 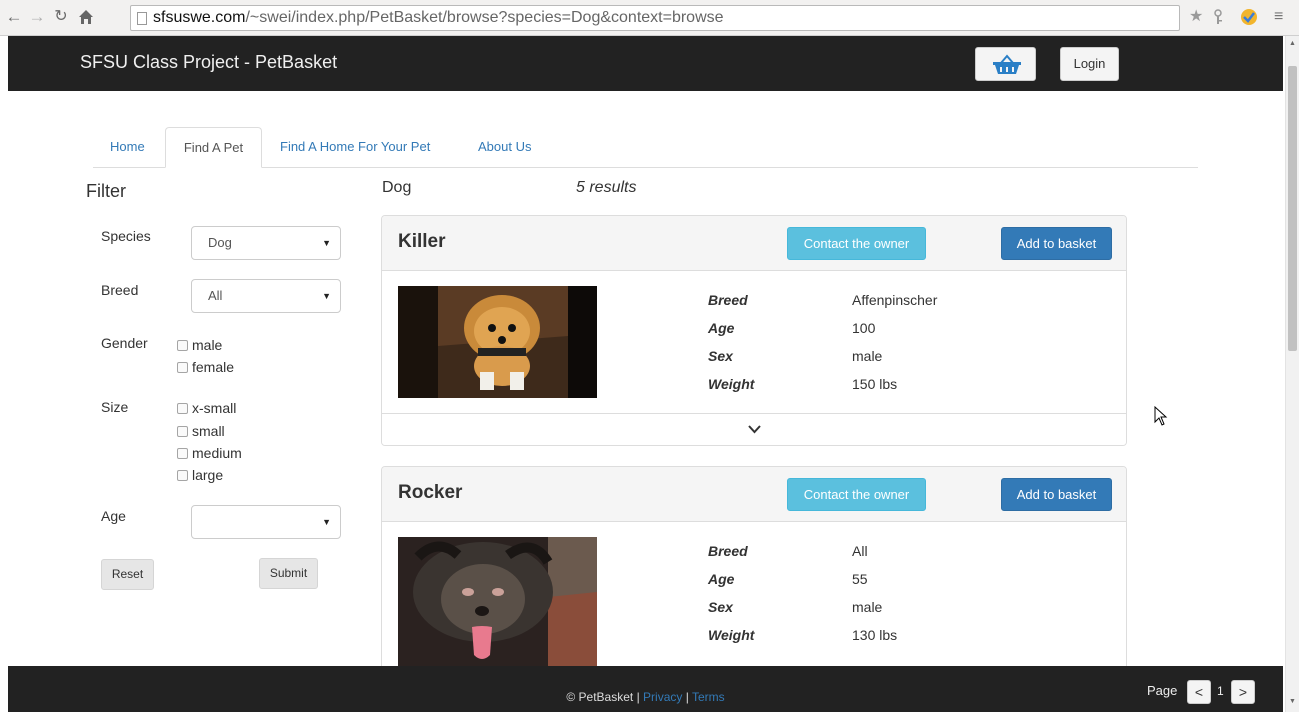 What do you see at coordinates (220, 242) in the screenshot?
I see `species-select-value: Dog` at bounding box center [220, 242].